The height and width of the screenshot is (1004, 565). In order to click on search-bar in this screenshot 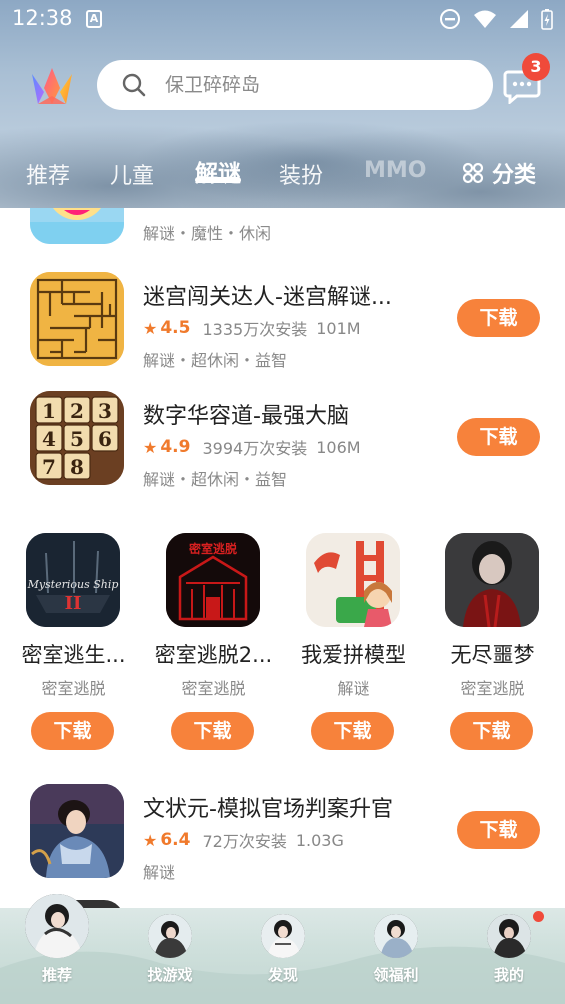, I will do `click(295, 85)`.